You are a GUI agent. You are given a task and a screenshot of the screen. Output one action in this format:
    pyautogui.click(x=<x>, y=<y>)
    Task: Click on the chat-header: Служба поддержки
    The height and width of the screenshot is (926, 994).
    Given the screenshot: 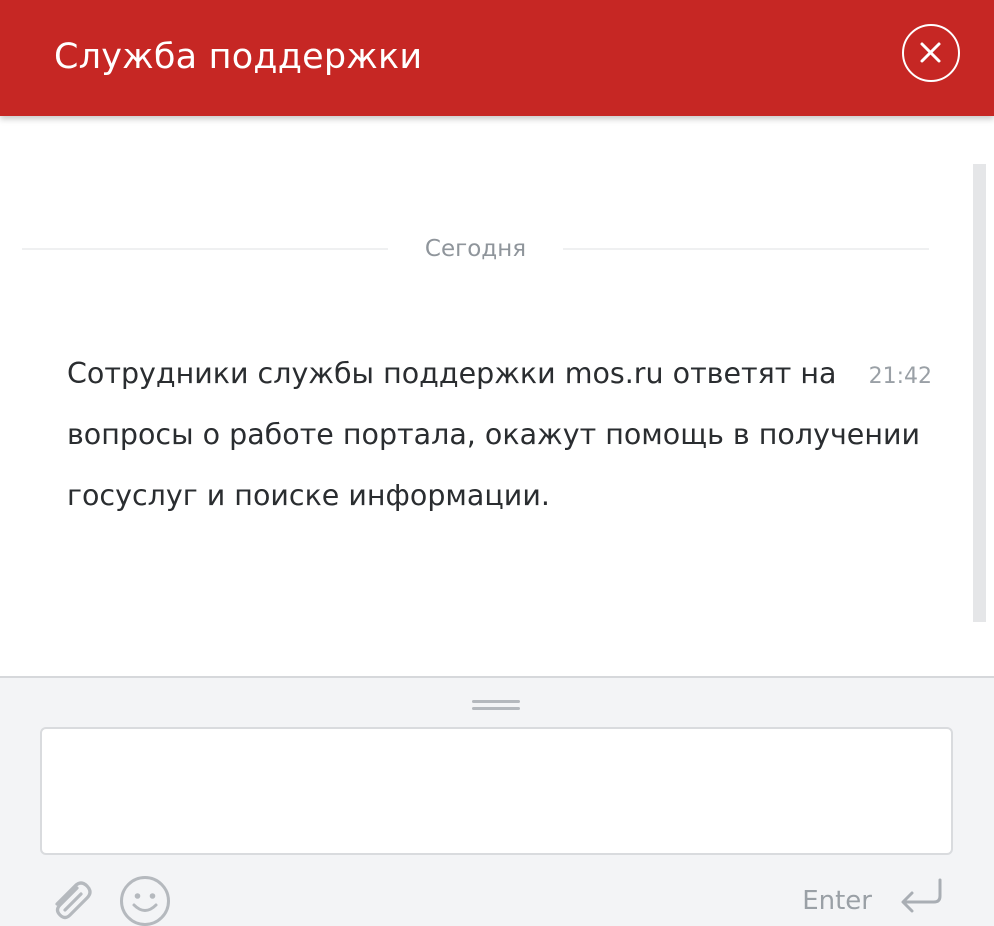 What is the action you would take?
    pyautogui.click(x=497, y=58)
    